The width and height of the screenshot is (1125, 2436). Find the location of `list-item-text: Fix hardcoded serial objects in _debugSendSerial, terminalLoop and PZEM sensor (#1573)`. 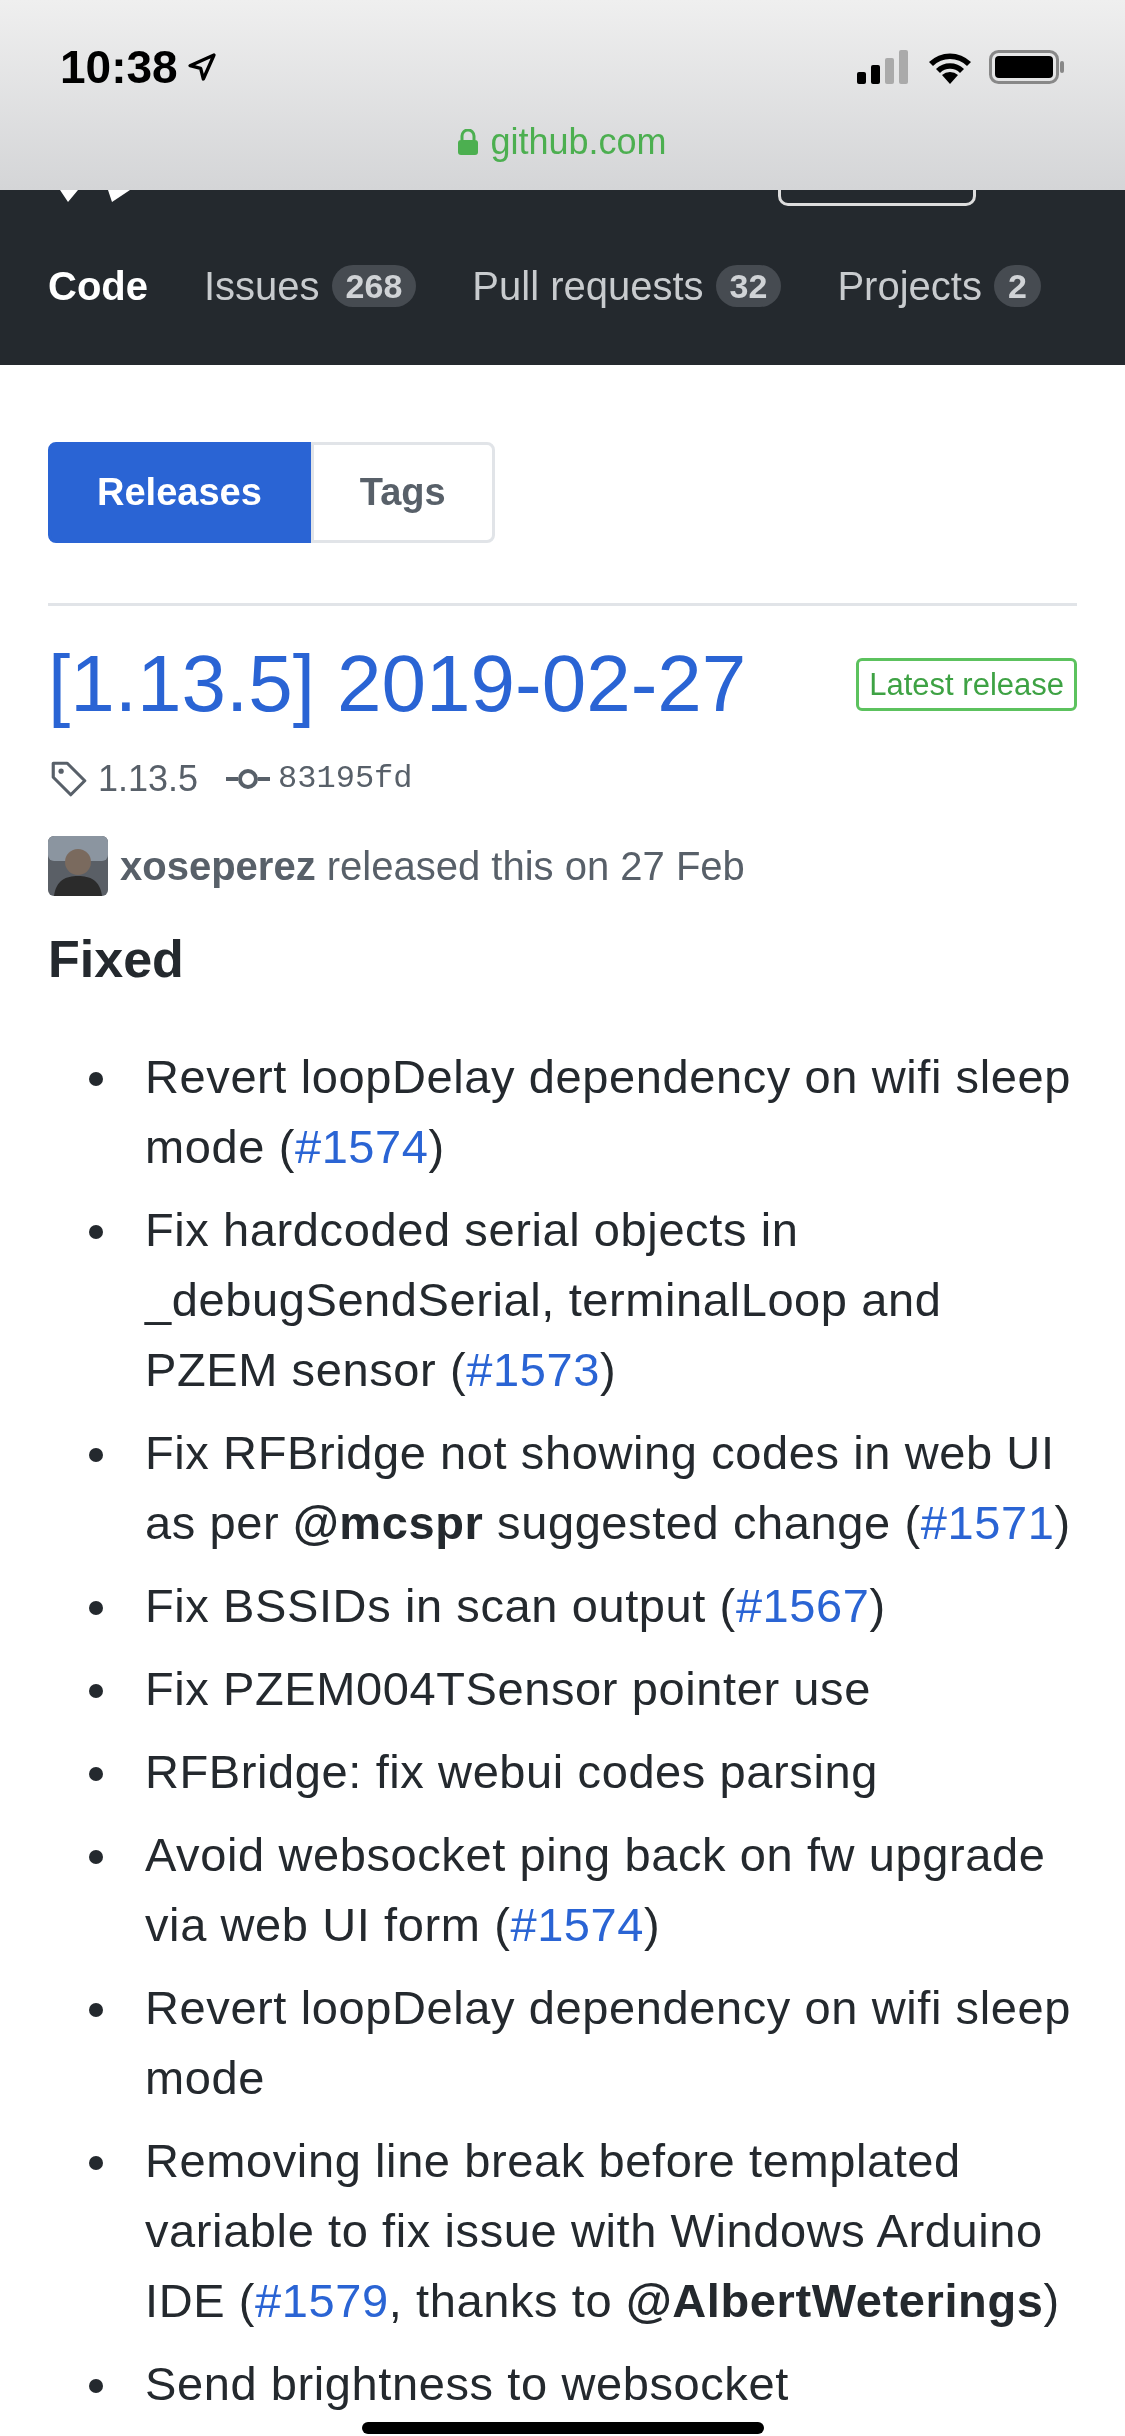

list-item-text: Fix hardcoded serial objects in _debugSendSerial, terminalLoop and PZEM sensor (#1573) is located at coordinates (544, 1300).